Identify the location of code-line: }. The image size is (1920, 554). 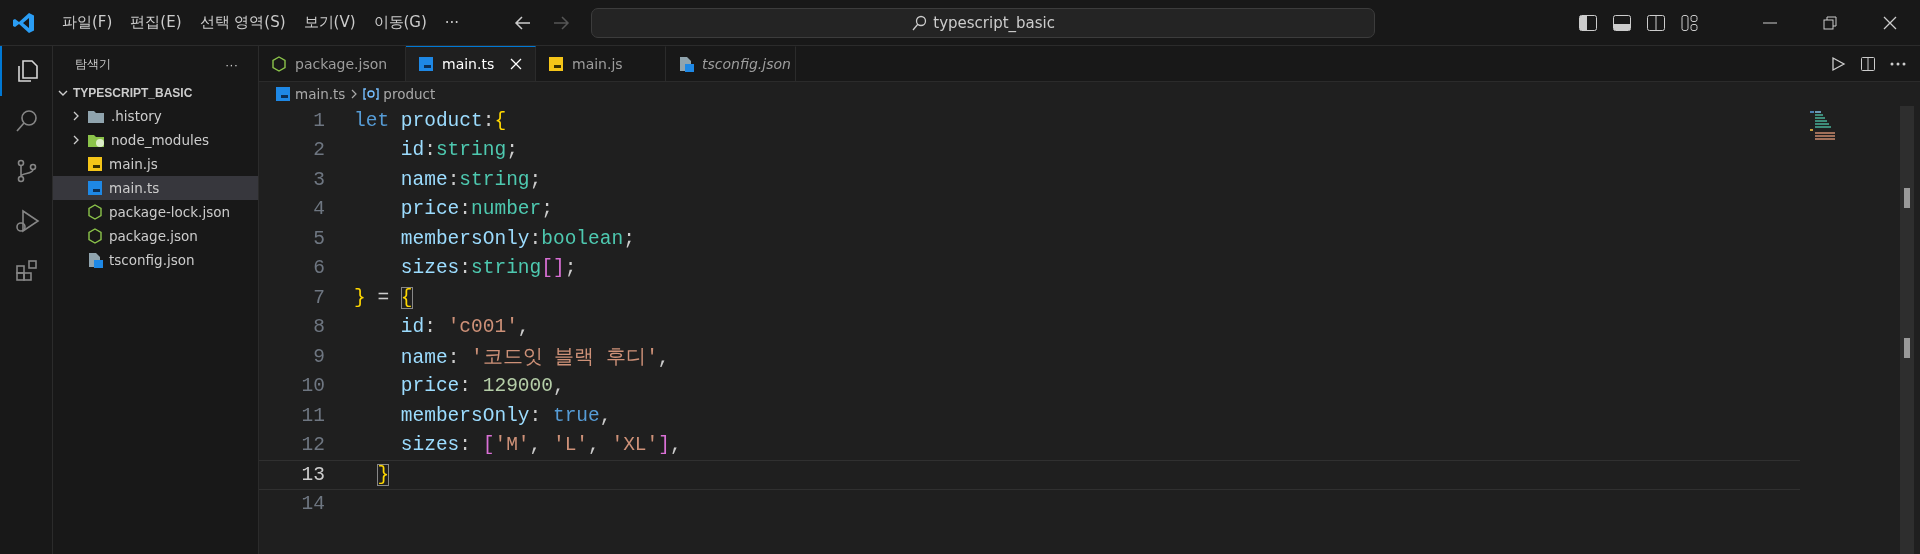
(383, 474).